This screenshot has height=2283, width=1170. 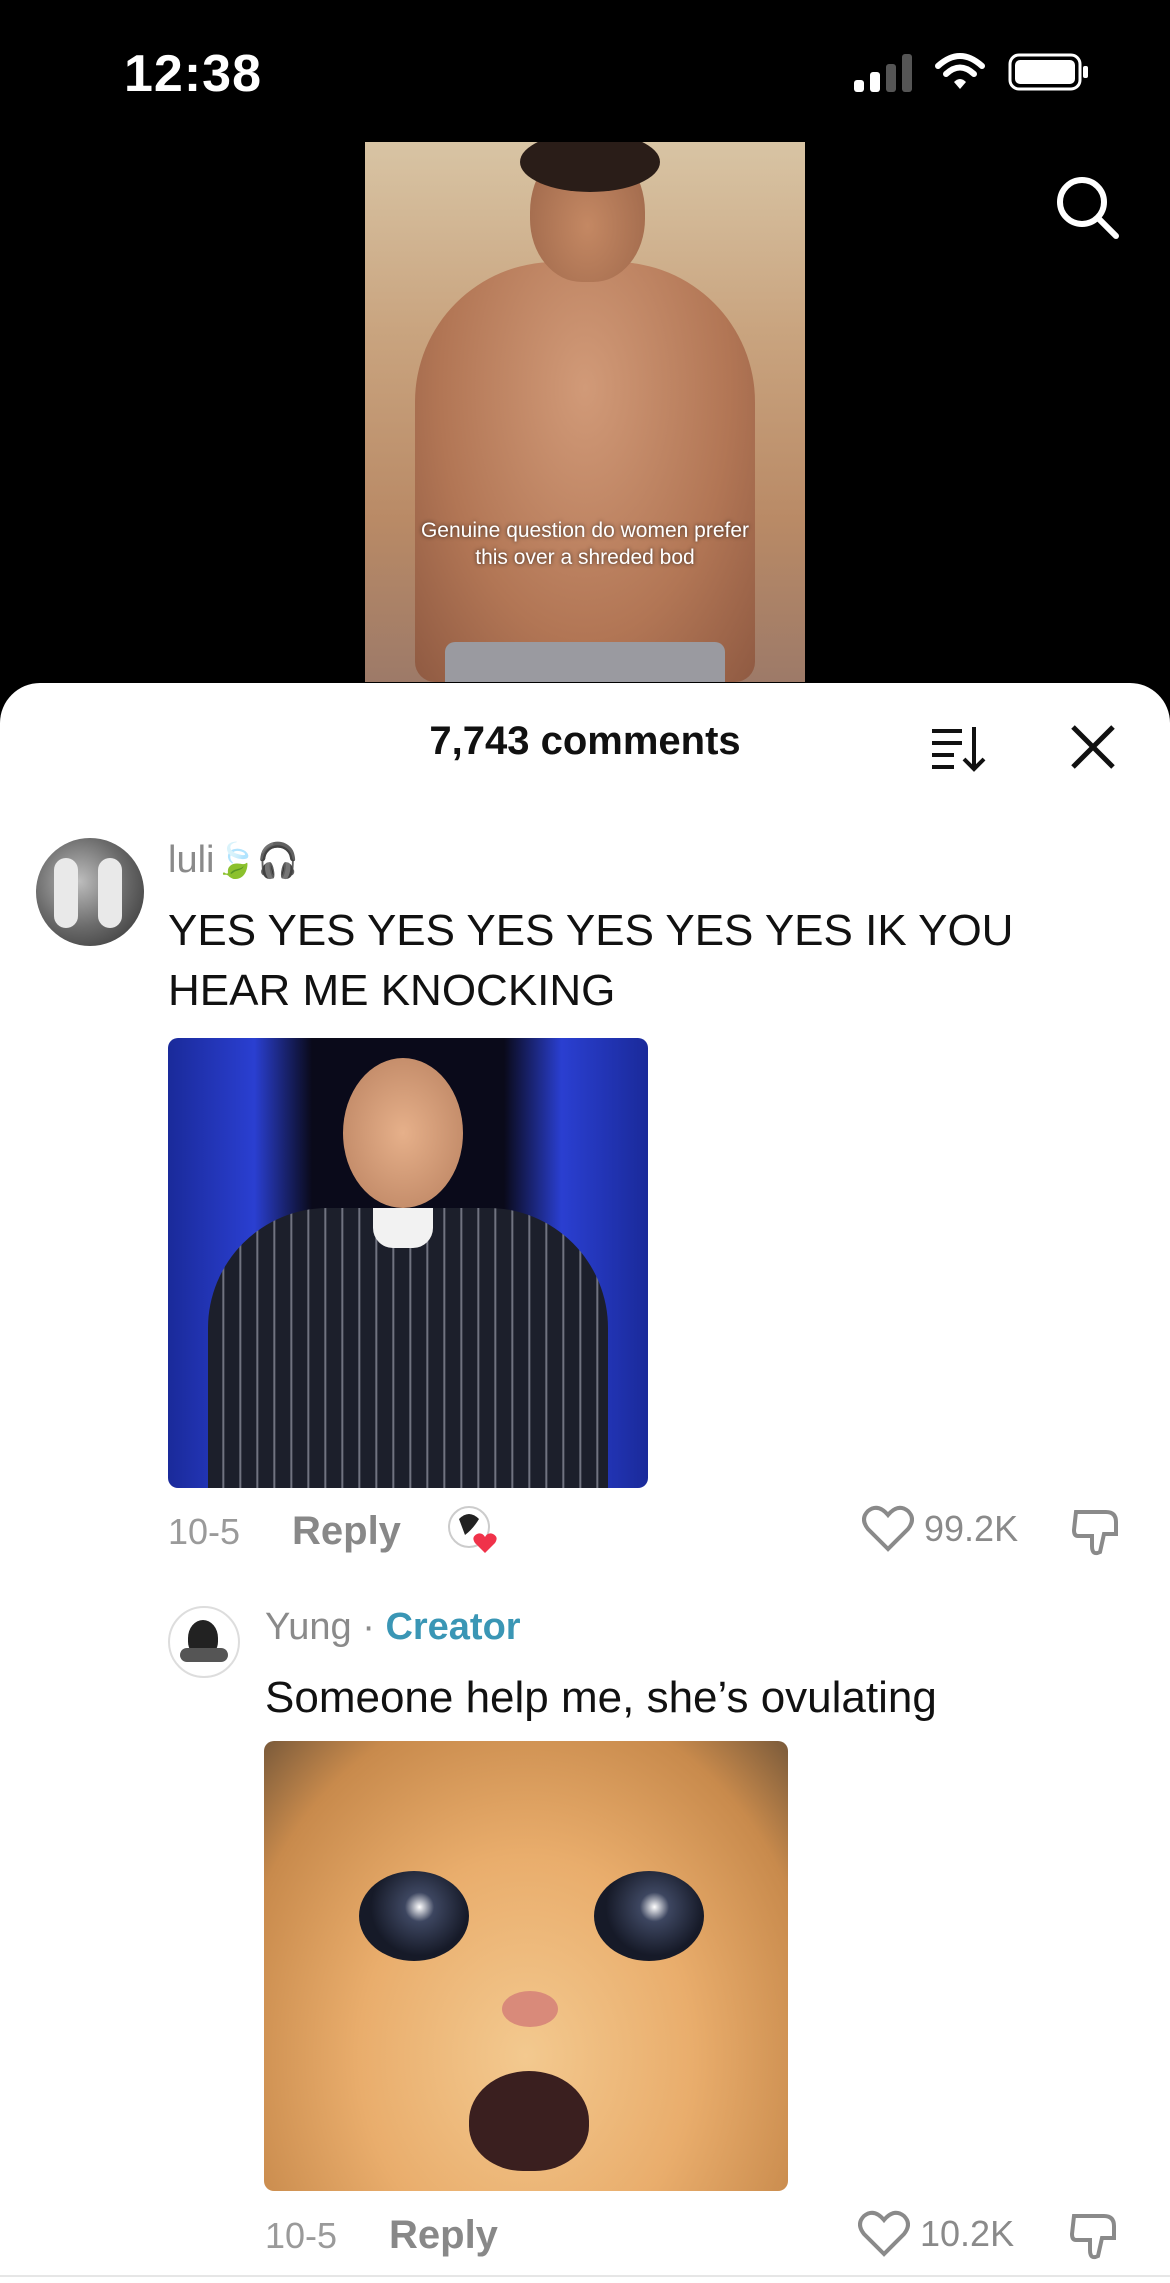 I want to click on dislike-icon, so click(x=1095, y=2237).